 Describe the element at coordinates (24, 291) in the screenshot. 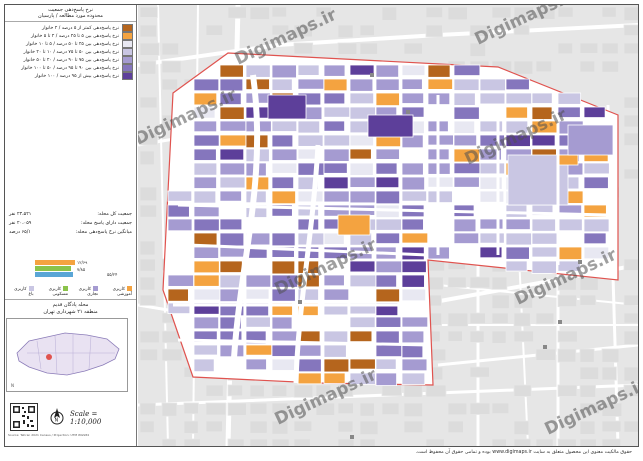

I see `landuse-item: کاربری باغ` at that location.